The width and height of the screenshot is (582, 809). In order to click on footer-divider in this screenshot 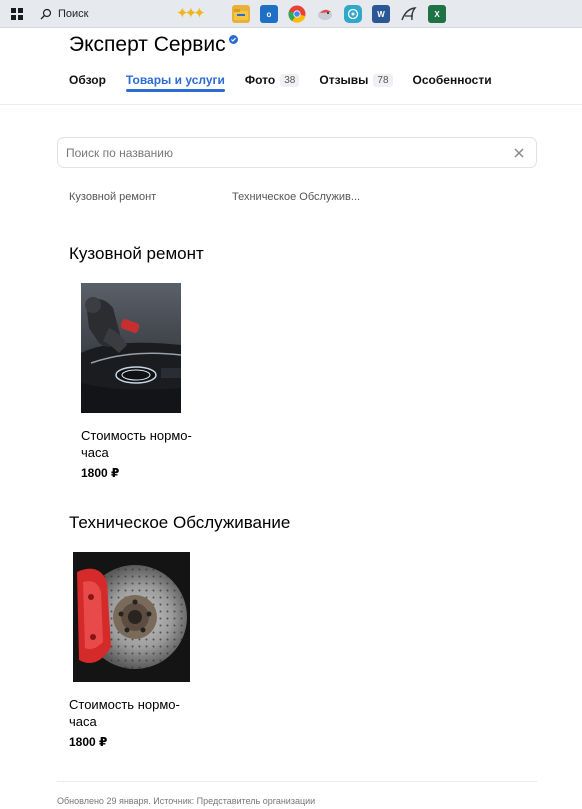, I will do `click(297, 781)`.